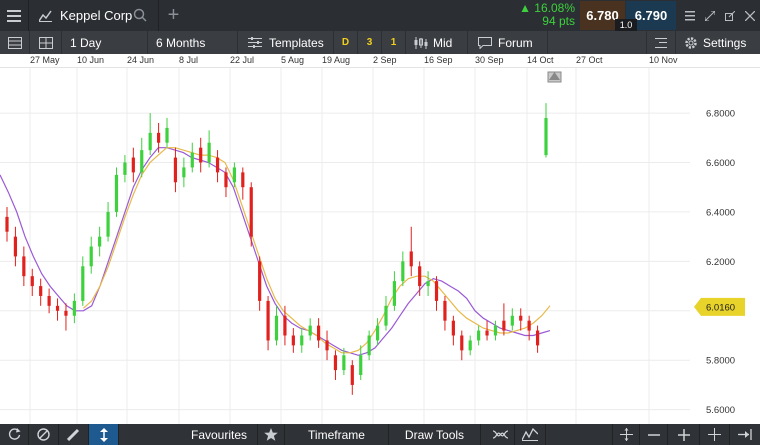  What do you see at coordinates (173, 15) in the screenshot?
I see `add-tab-button: +` at bounding box center [173, 15].